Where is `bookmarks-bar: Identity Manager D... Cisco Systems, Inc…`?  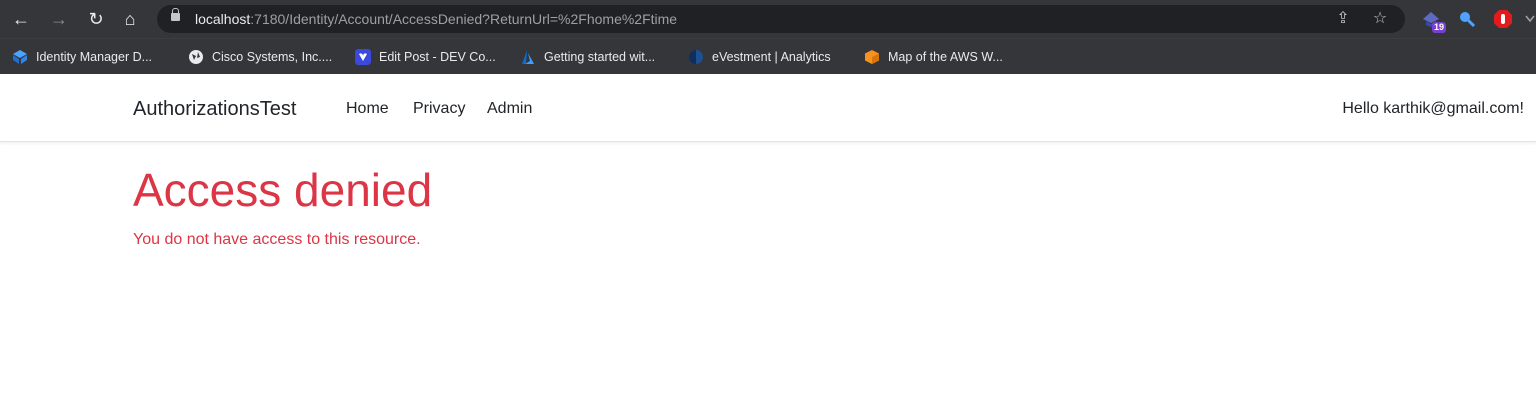
bookmarks-bar: Identity Manager D... Cisco Systems, Inc… is located at coordinates (768, 56).